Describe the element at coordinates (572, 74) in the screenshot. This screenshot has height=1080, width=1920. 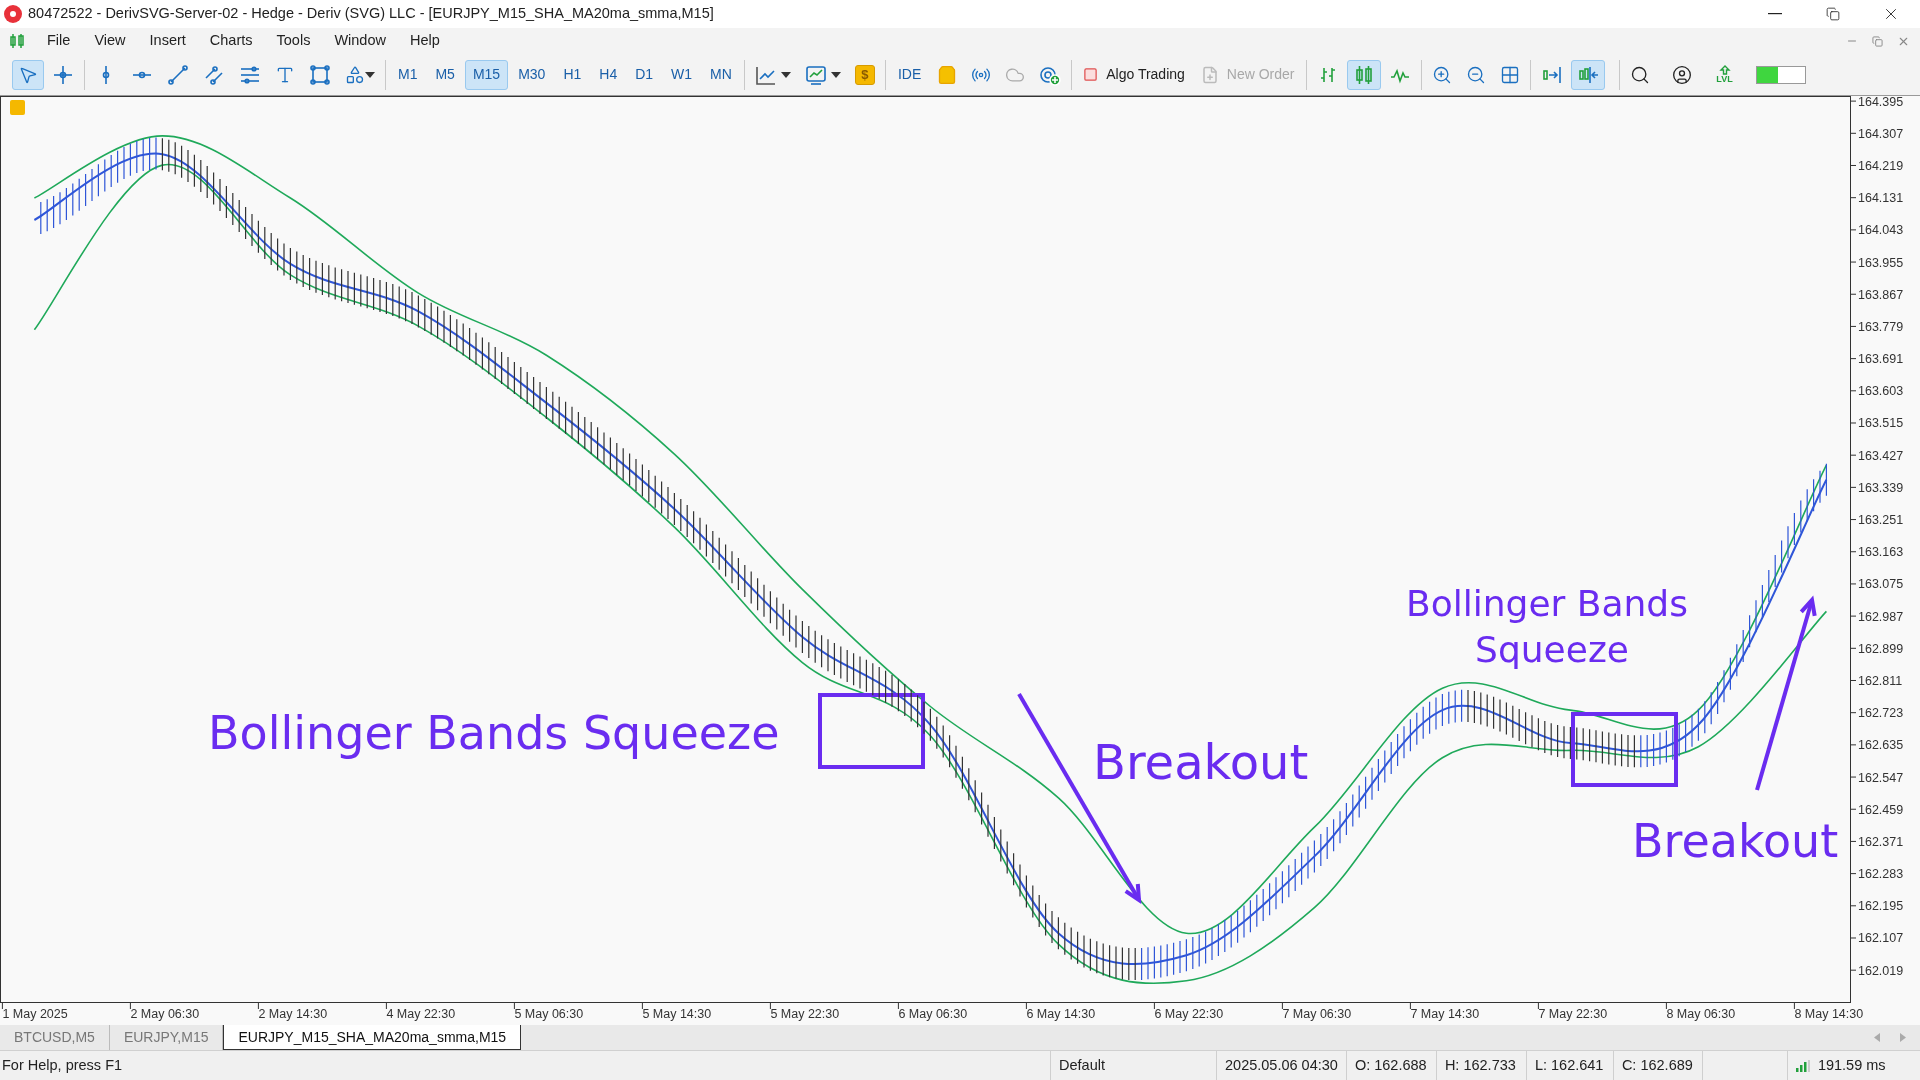
I see `timeframe-button: H1` at that location.